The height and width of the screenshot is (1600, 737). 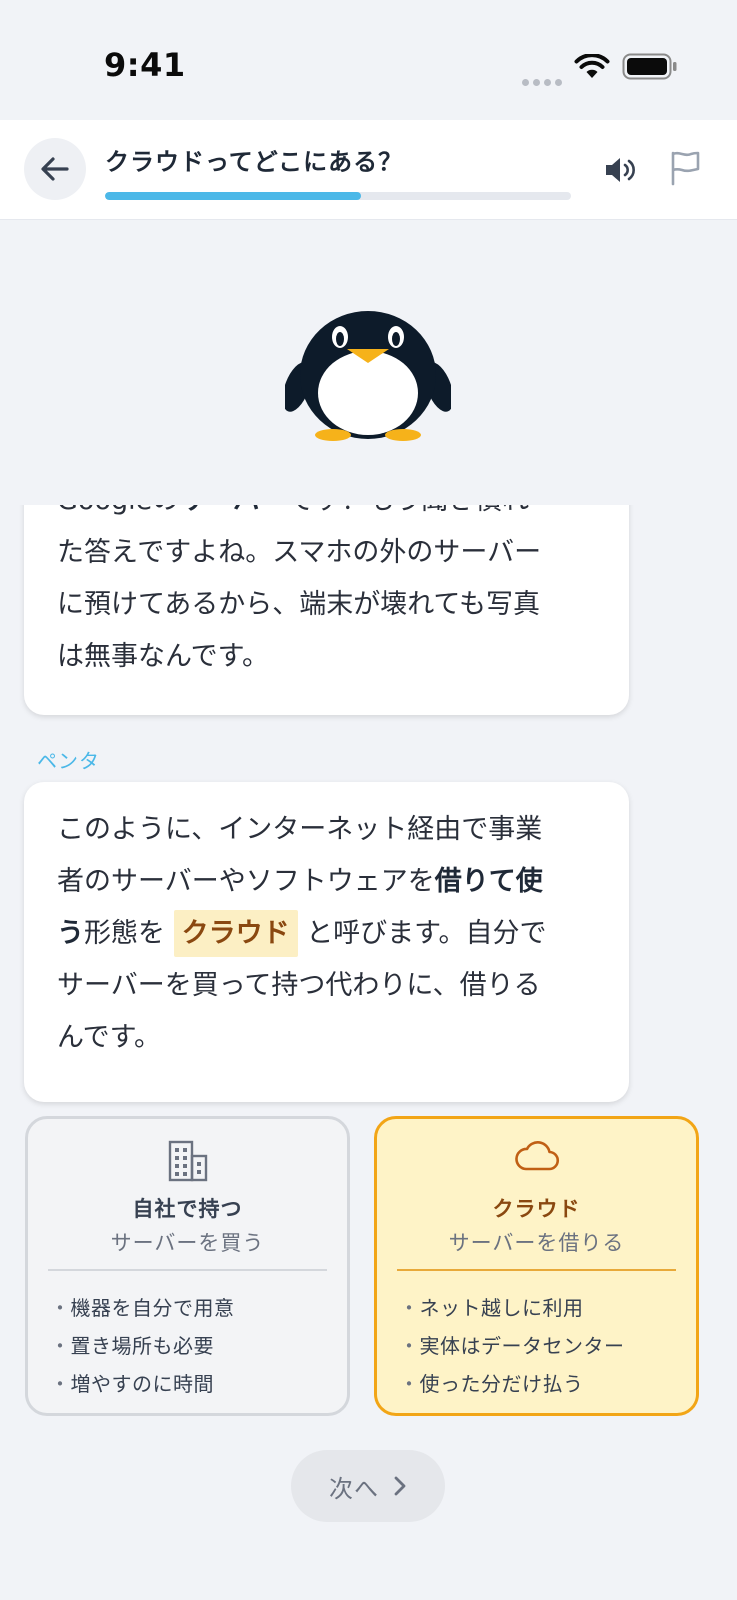 What do you see at coordinates (684, 168) in the screenshot?
I see `flag-icon` at bounding box center [684, 168].